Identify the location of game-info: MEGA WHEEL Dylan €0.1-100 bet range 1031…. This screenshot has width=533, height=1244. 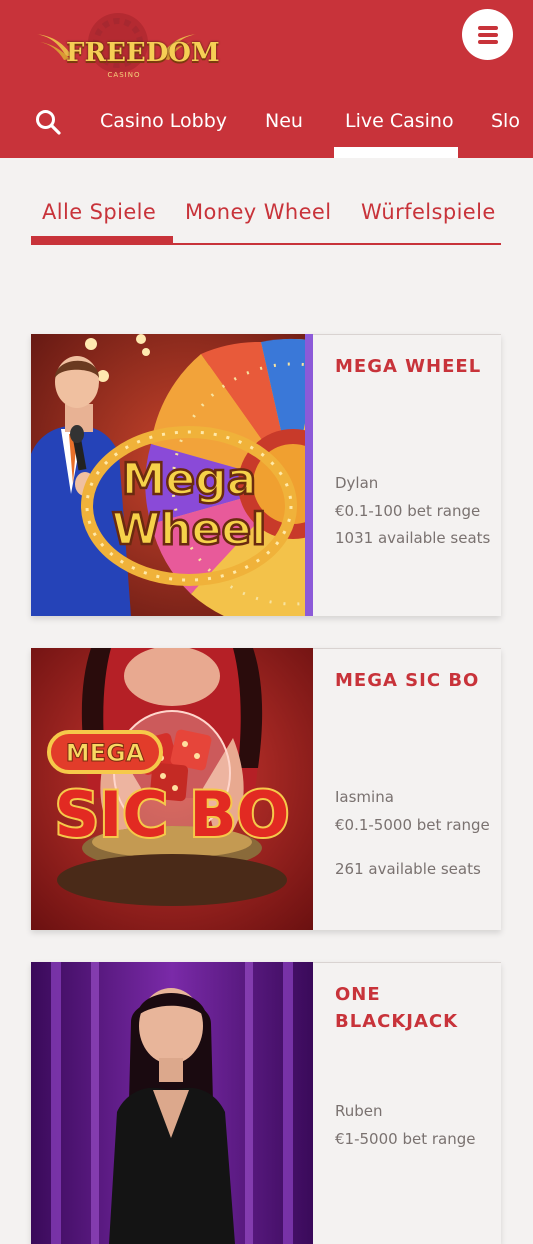
(407, 475).